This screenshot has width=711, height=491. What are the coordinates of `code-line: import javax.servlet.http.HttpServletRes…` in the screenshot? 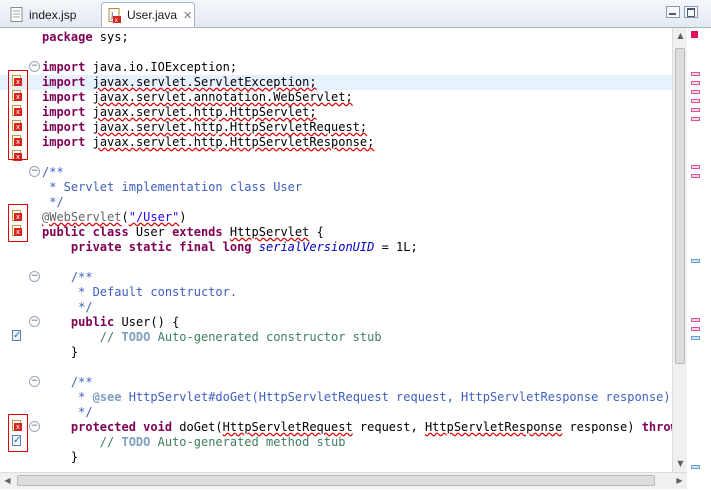 It's located at (336, 142).